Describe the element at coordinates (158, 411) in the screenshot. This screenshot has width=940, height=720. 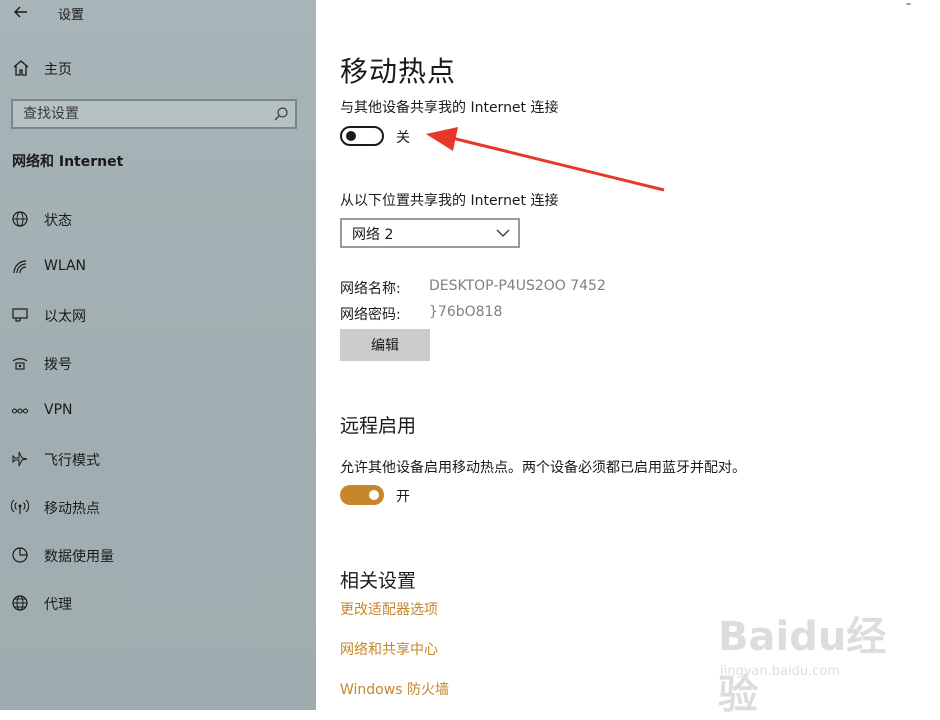
I see `sidebar-item-vpn: VPN` at that location.